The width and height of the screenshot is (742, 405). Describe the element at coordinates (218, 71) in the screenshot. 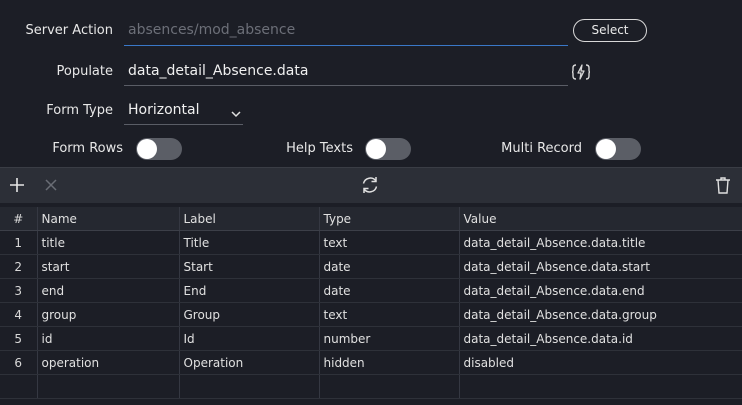

I see `populate-value: data_detail_Absence.data` at that location.